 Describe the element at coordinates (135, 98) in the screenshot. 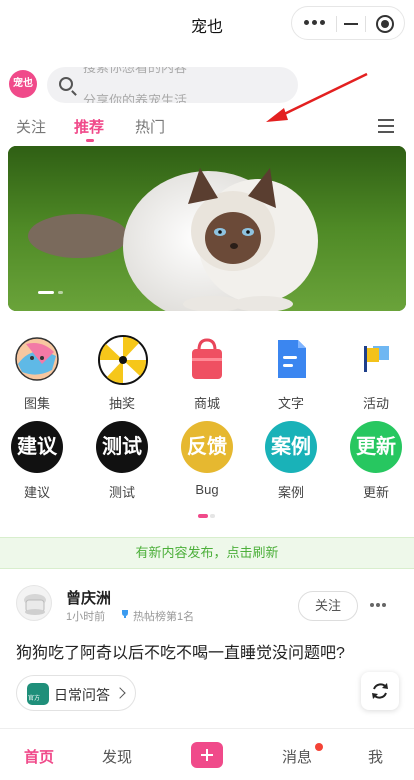

I see `search-placeholder-bottom: 分享你的养宠生活` at that location.